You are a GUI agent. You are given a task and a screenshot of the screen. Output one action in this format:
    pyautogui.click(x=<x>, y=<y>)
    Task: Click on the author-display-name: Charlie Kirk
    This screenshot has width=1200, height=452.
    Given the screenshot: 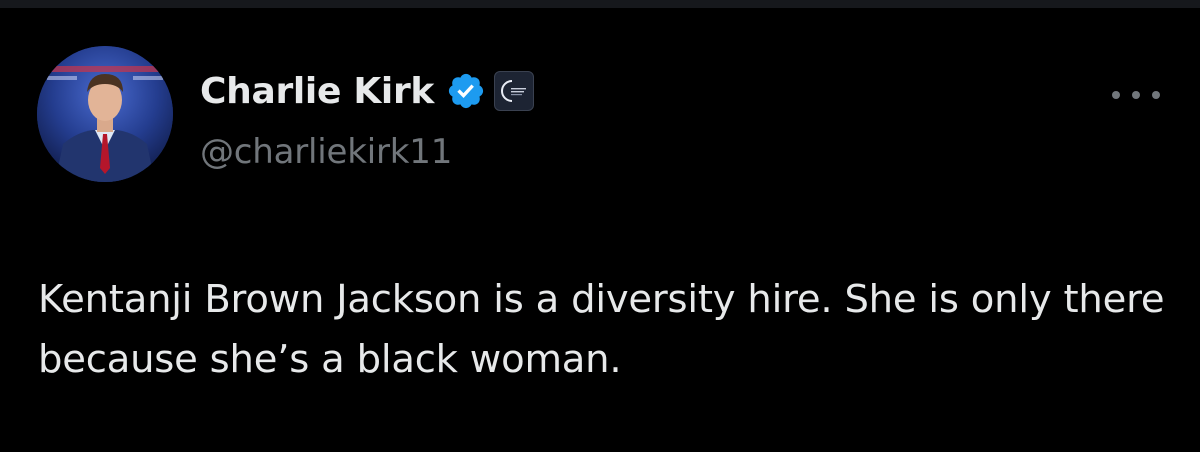 What is the action you would take?
    pyautogui.click(x=317, y=91)
    